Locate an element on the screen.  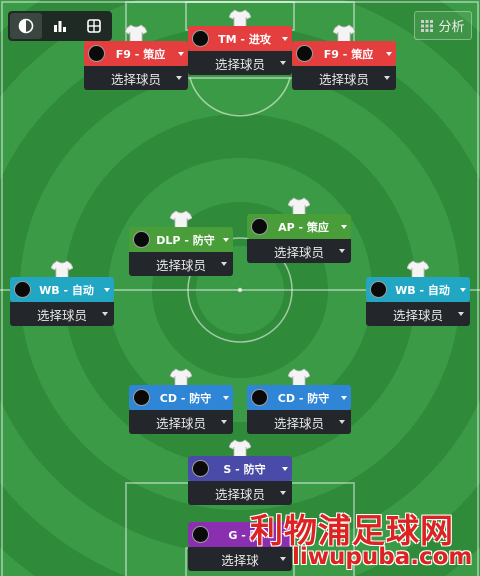
role-selector: DLP - 防守 is located at coordinates (181, 239).